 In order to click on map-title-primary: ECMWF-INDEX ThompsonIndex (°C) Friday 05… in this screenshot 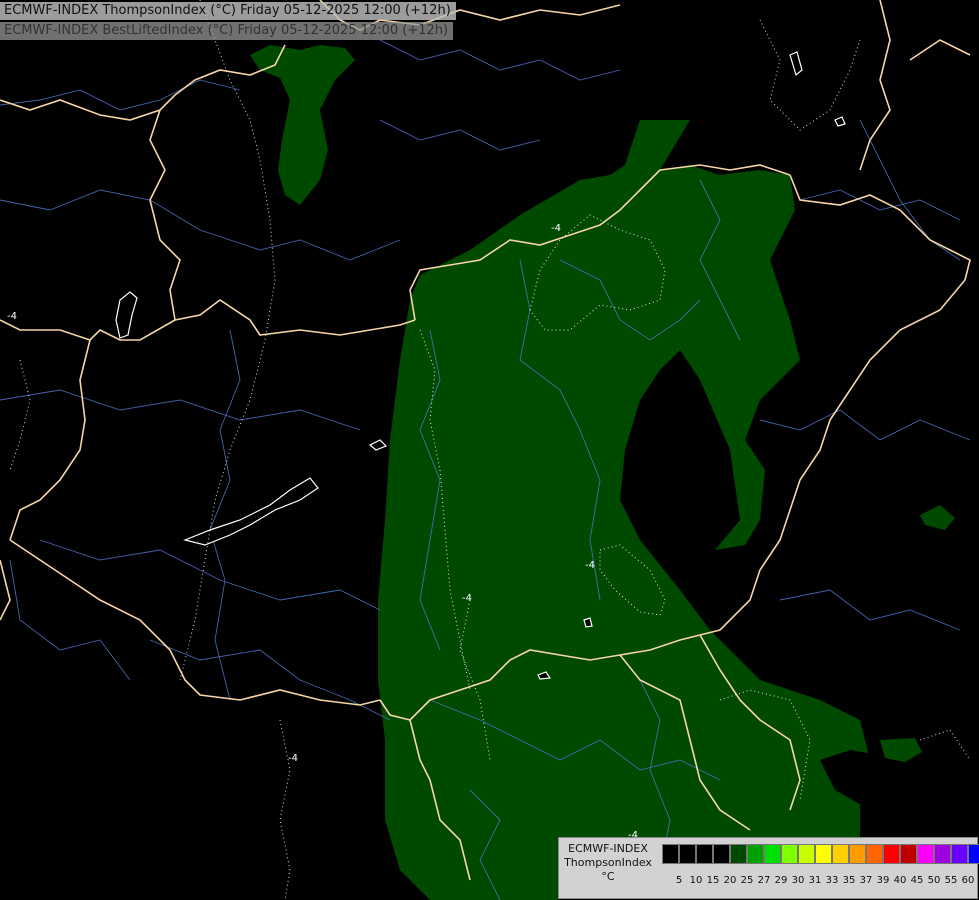, I will do `click(228, 11)`.